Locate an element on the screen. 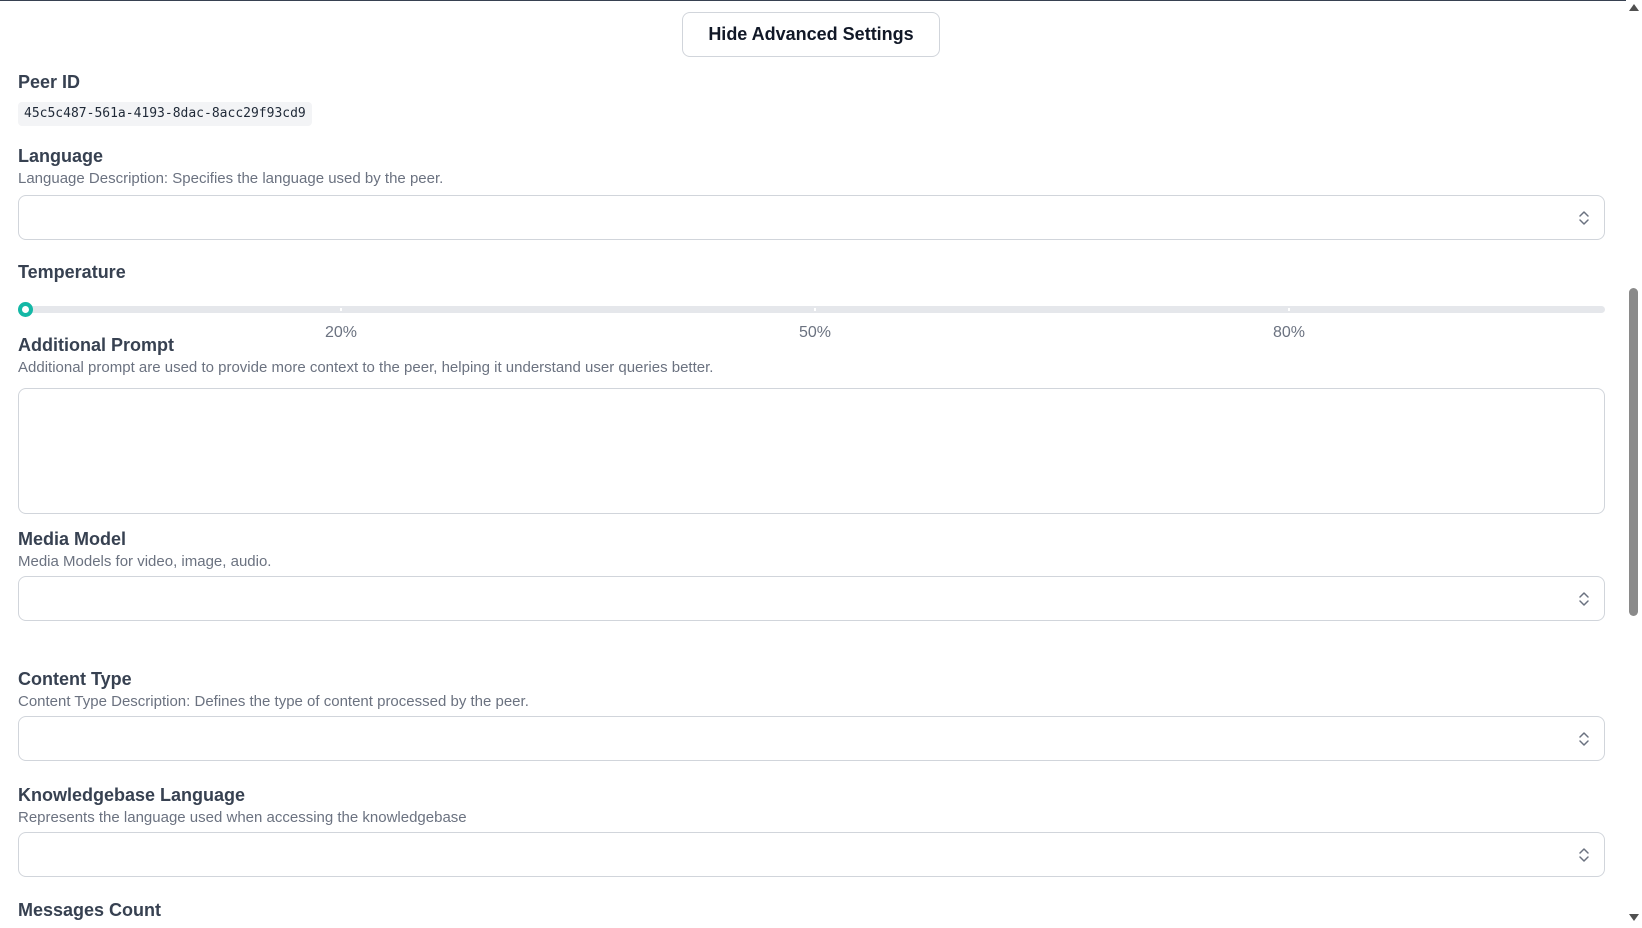 This screenshot has height=928, width=1642. peer-id-value: 45c5c487-561a-4193-8dac-8acc29f93cd9 is located at coordinates (165, 114).